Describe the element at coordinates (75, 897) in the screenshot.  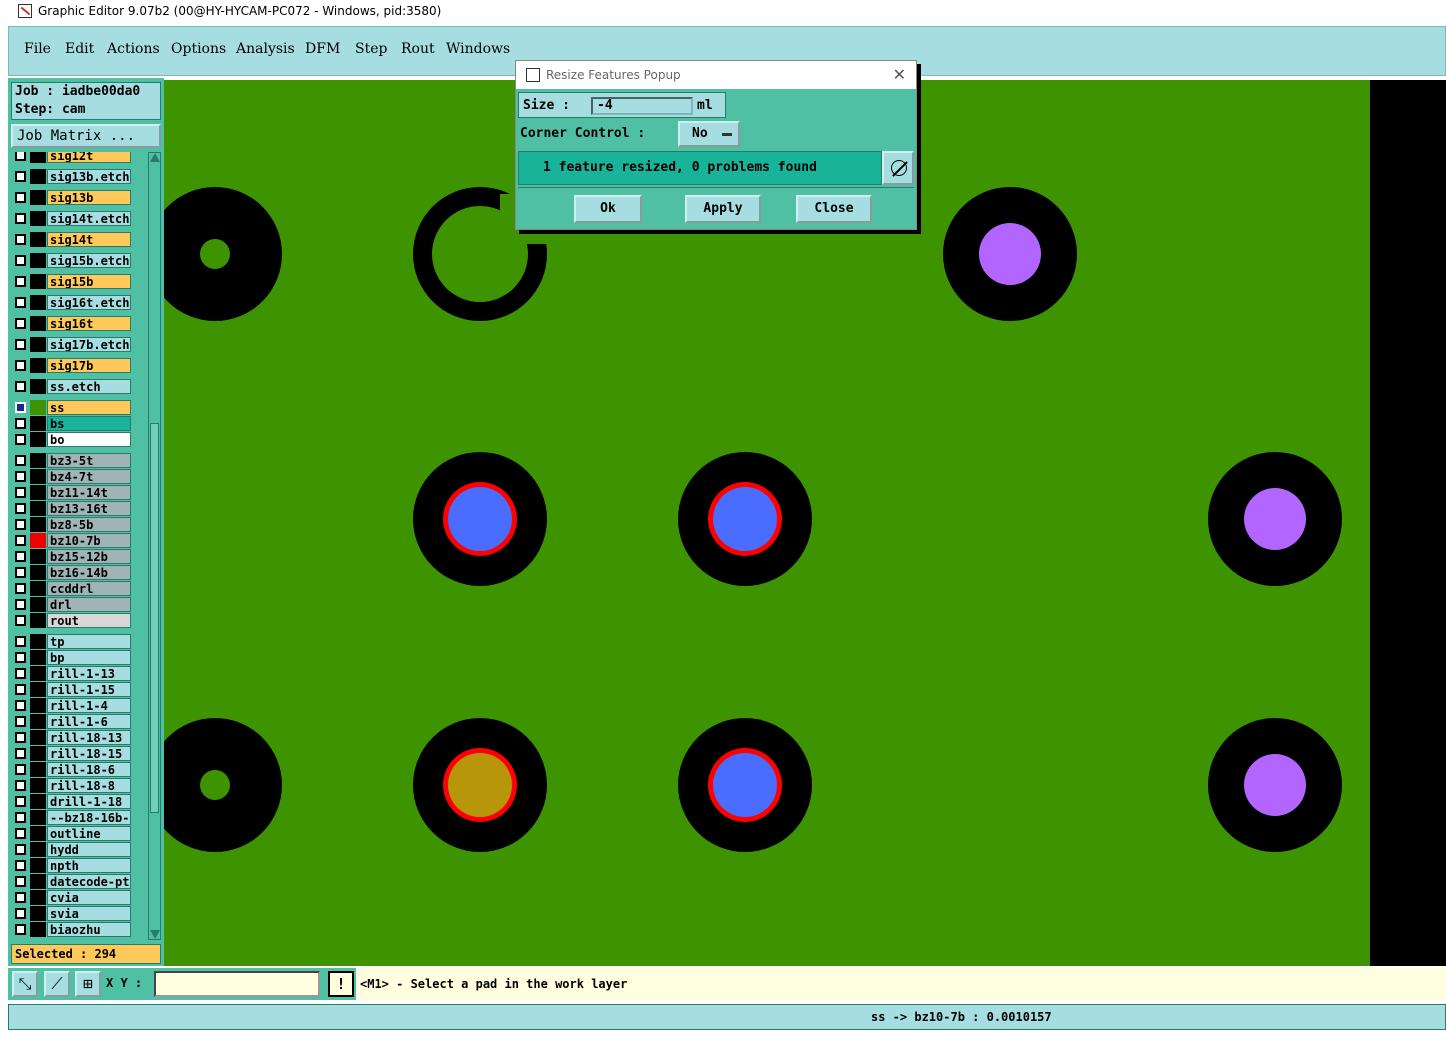
I see `layer-row: cvia` at that location.